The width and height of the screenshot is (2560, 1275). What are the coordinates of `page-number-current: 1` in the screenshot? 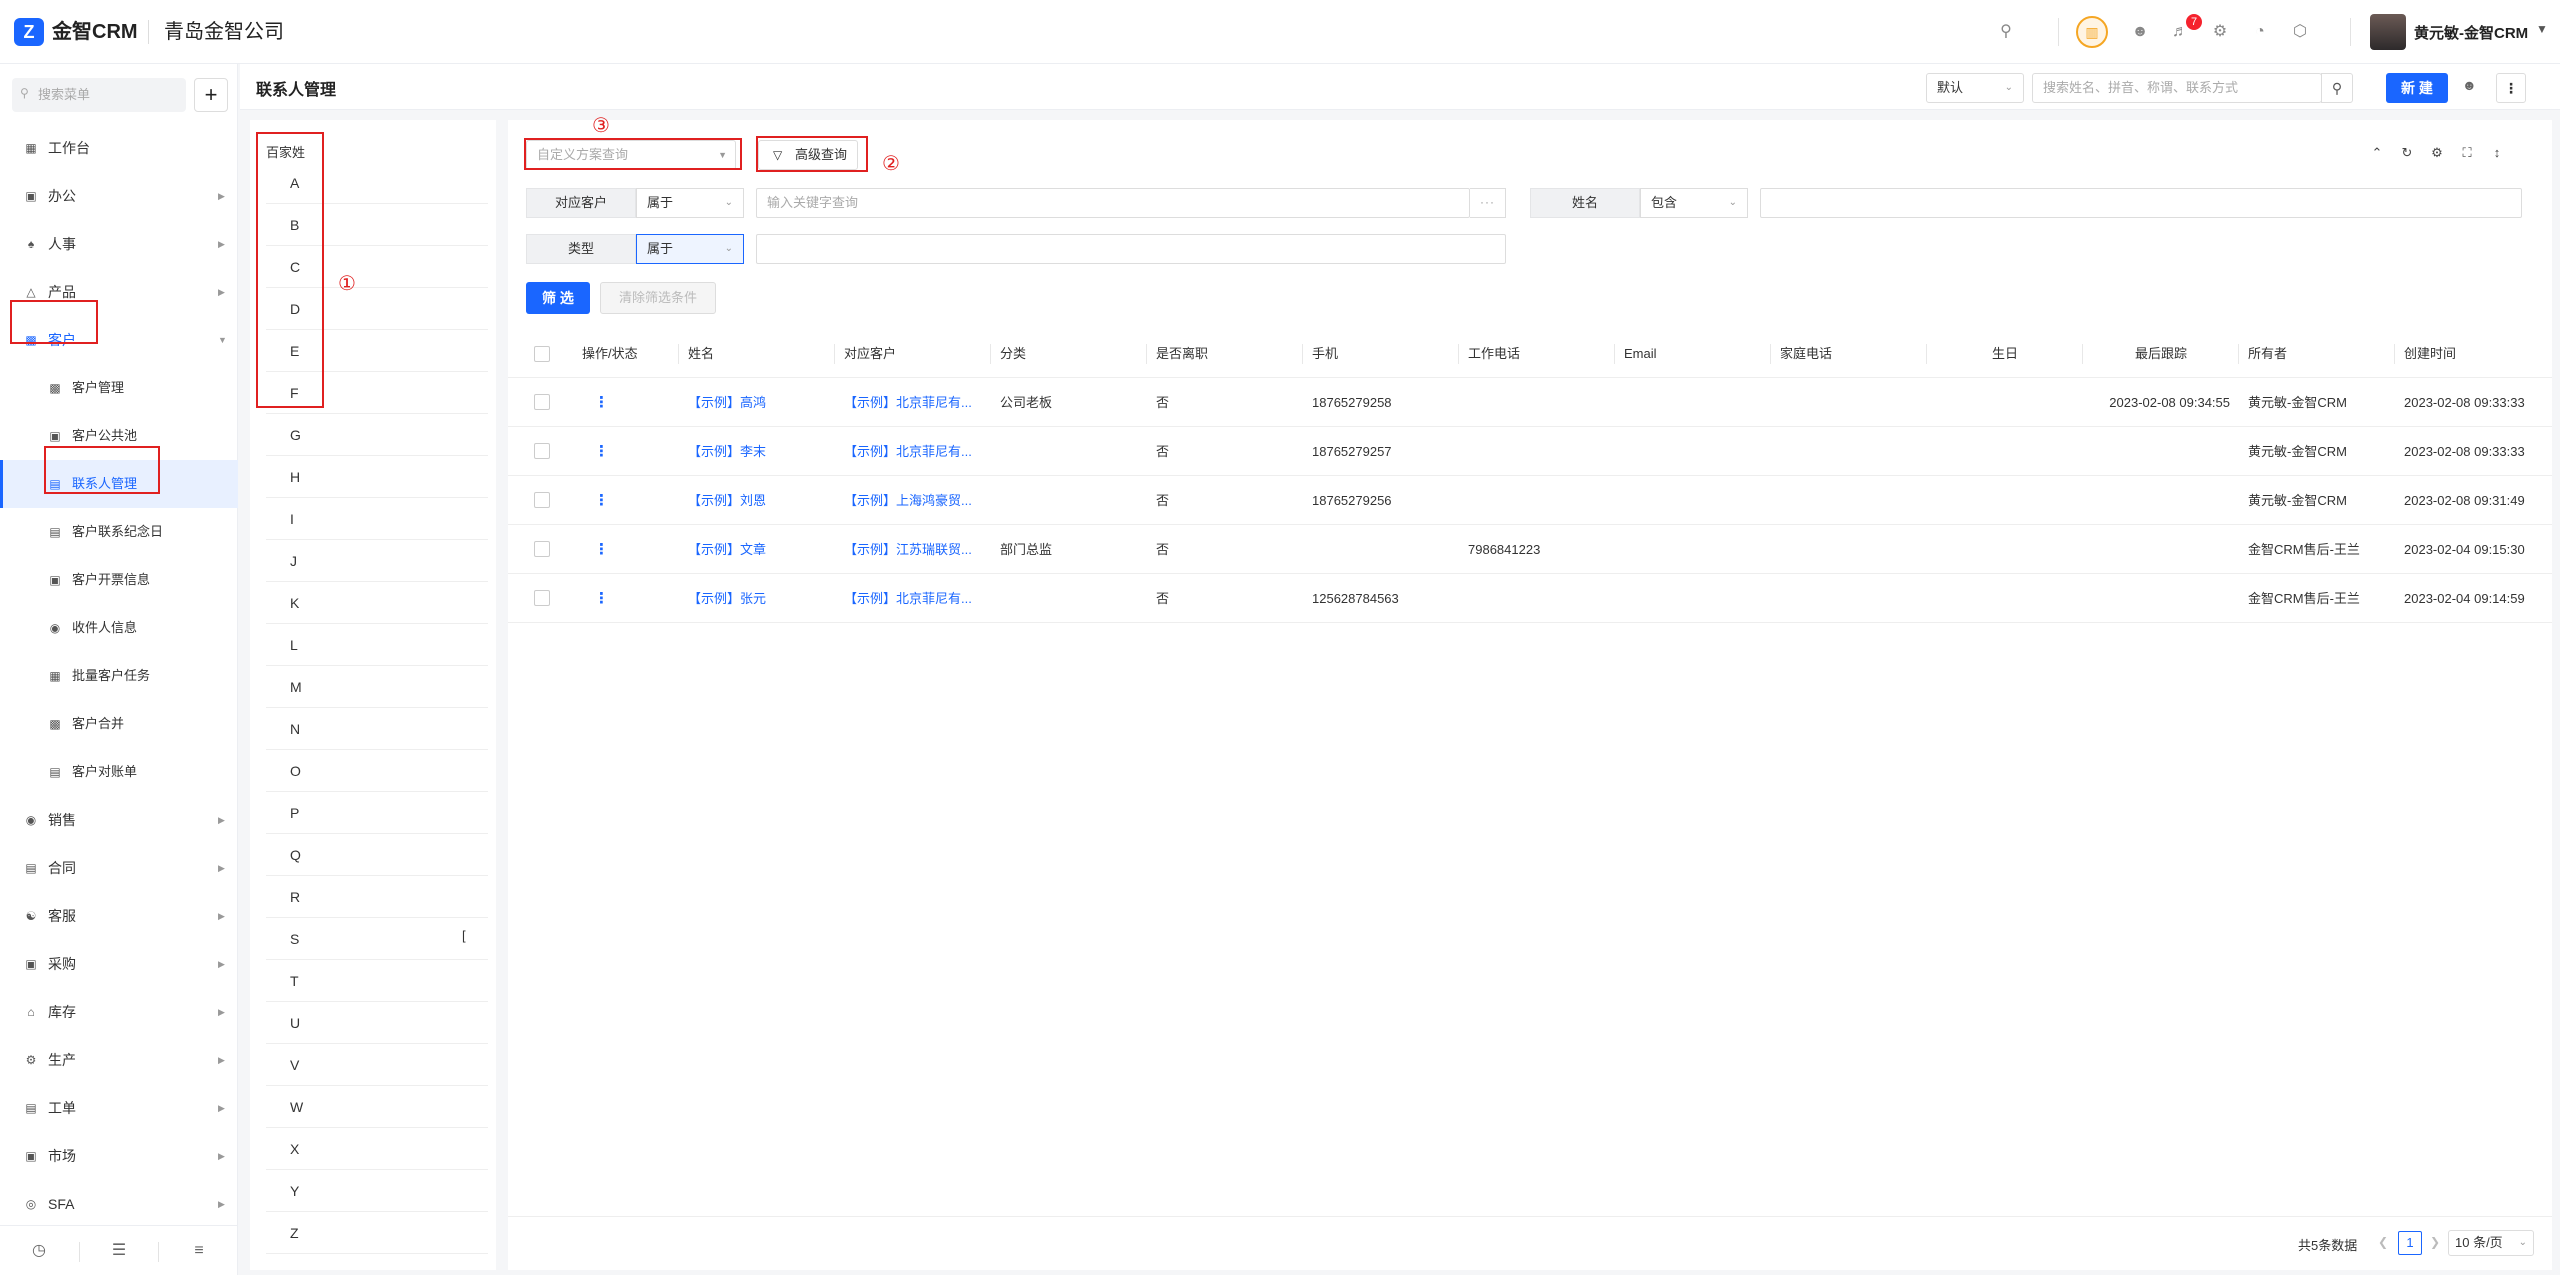 It's located at (2410, 1243).